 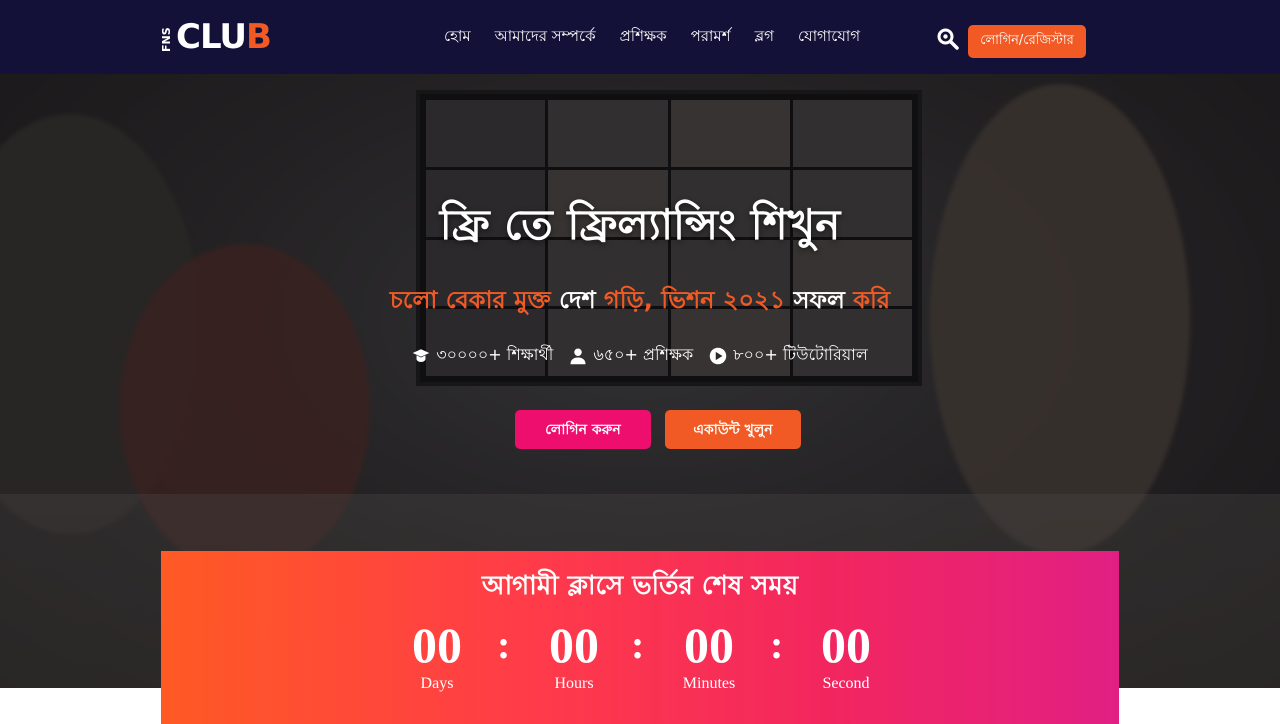 I want to click on login-register-button: লোগিন/রেজিস্টার, so click(x=1027, y=41).